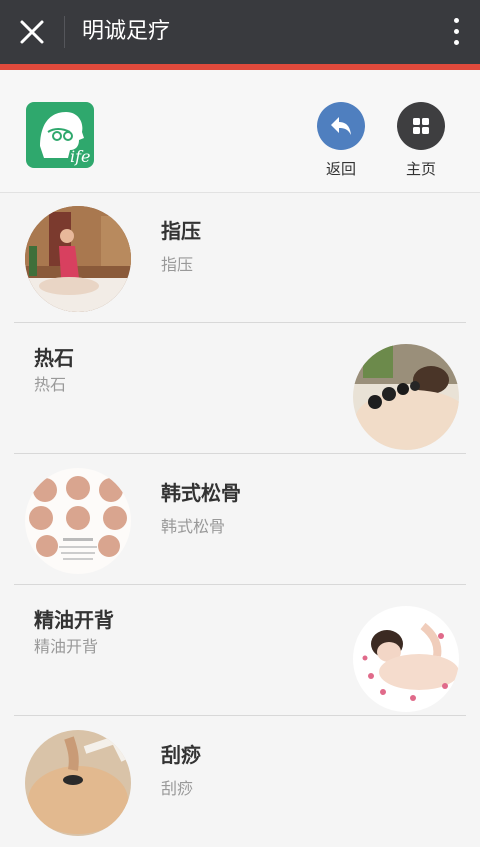  Describe the element at coordinates (193, 526) in the screenshot. I see `item-subtitle: 韩式松骨` at that location.